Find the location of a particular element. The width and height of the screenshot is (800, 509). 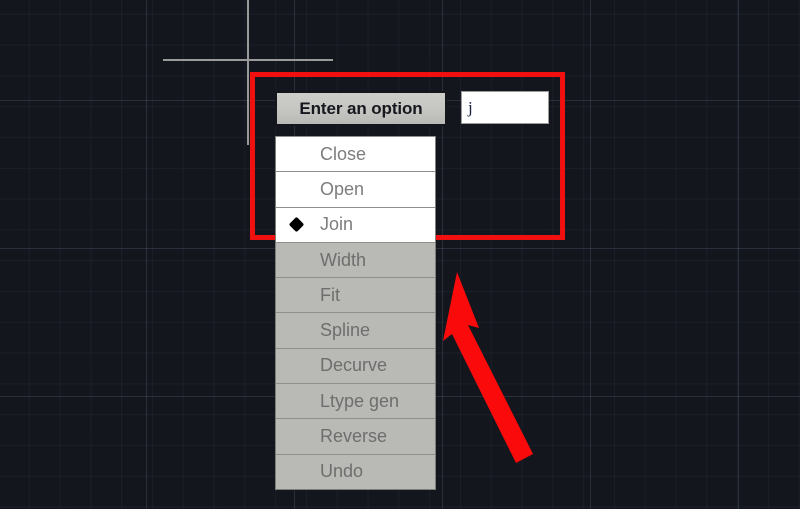

enter-an-option-button: Enter an option is located at coordinates (361, 108).